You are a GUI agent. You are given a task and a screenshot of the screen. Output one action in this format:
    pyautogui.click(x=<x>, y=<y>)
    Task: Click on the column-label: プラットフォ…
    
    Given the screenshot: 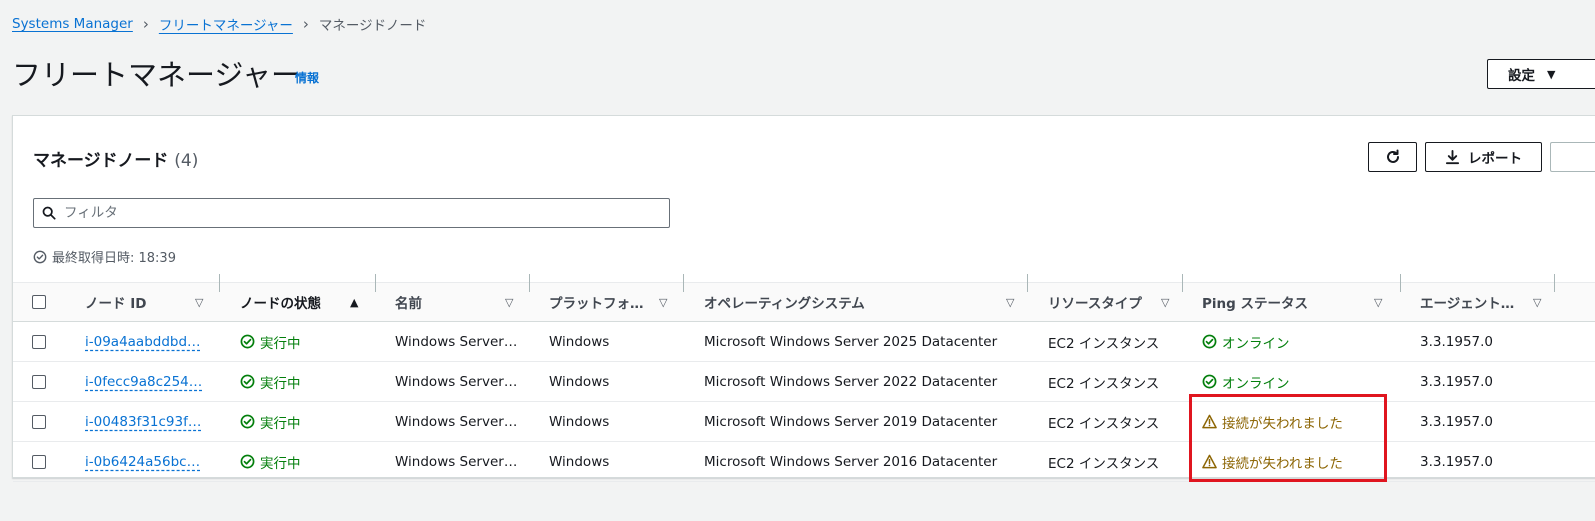 What is the action you would take?
    pyautogui.click(x=596, y=304)
    